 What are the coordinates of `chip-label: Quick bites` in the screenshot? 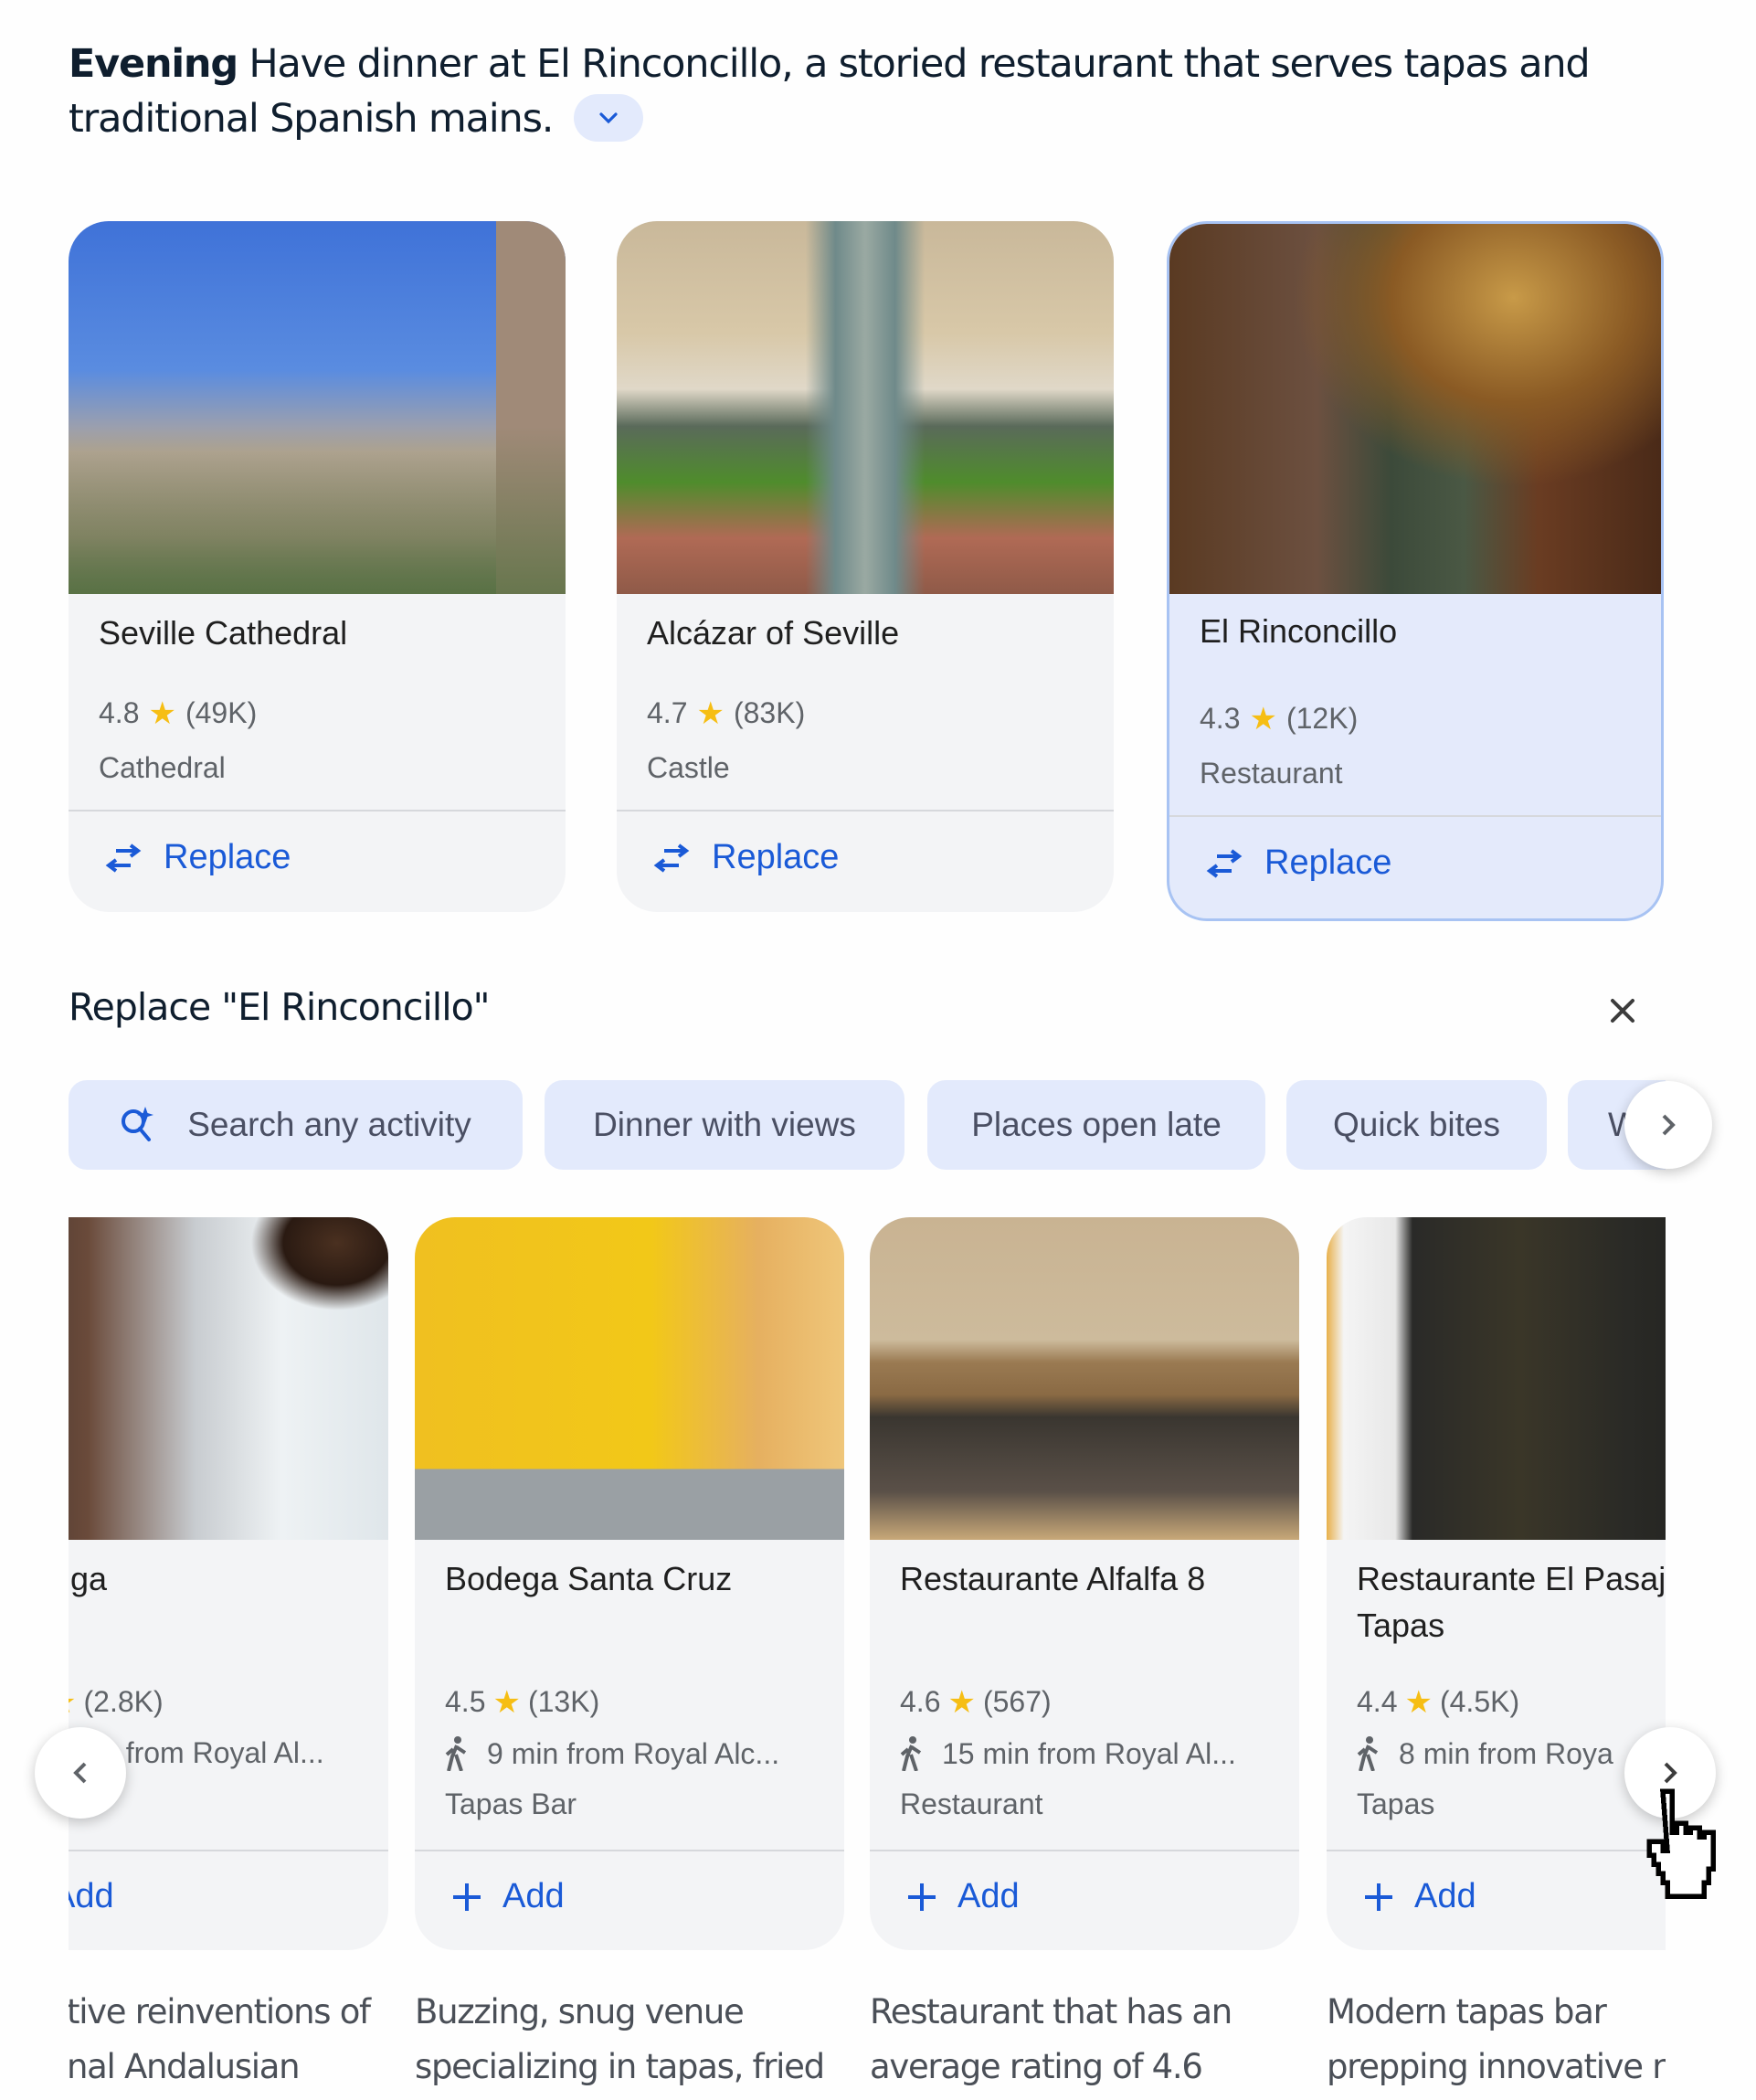 It's located at (1416, 1124).